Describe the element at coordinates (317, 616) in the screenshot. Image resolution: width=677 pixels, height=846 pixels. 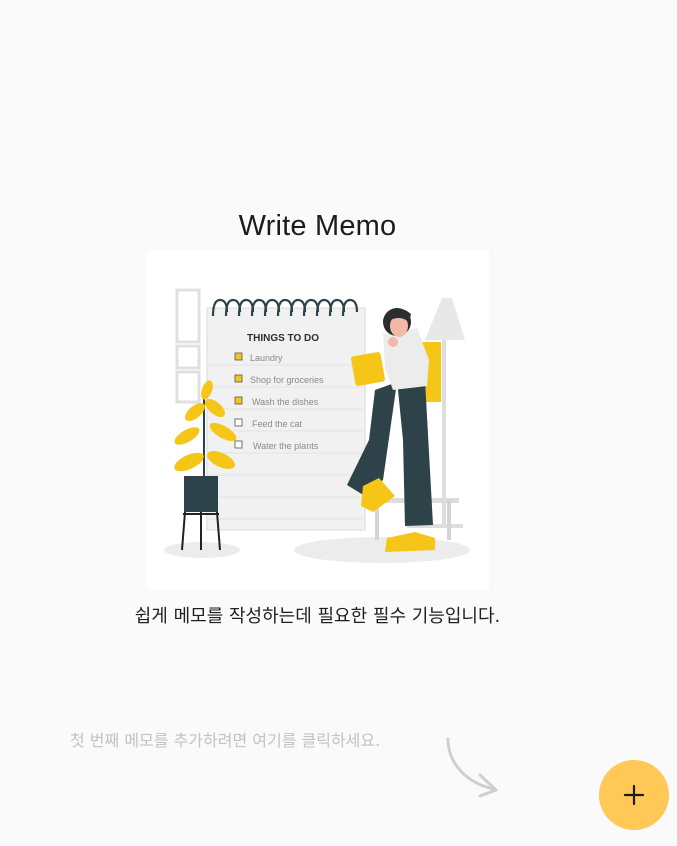
I see `page-subtitle: 쉽게 메모를 작성하는데 필요한 필수 기능입니다.` at that location.